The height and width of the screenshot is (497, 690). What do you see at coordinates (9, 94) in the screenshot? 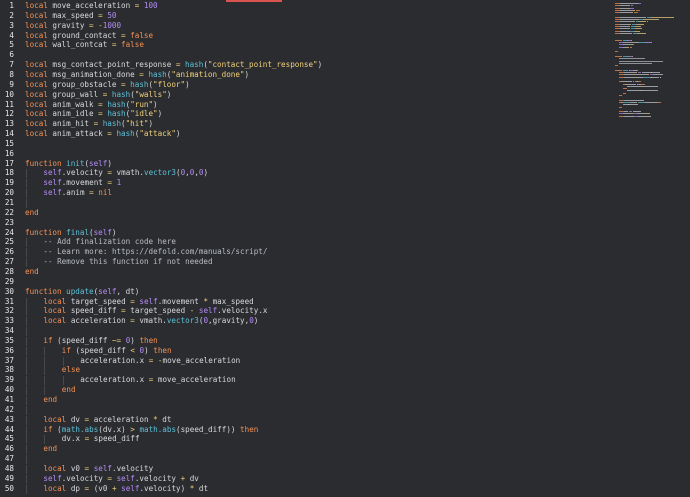
I see `line-number: 10` at bounding box center [9, 94].